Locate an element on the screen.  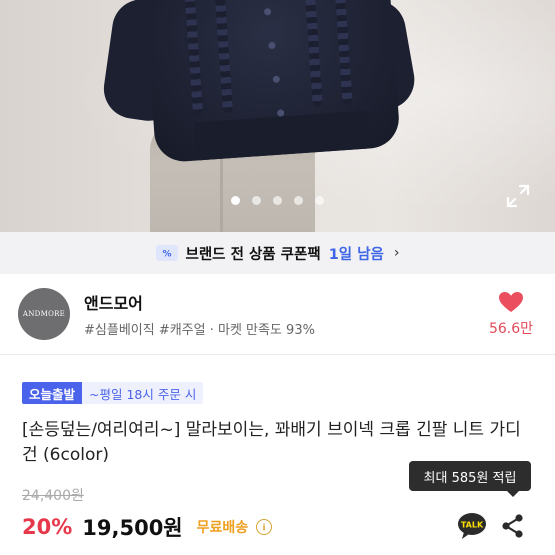
coupon-icon: % is located at coordinates (166, 253).